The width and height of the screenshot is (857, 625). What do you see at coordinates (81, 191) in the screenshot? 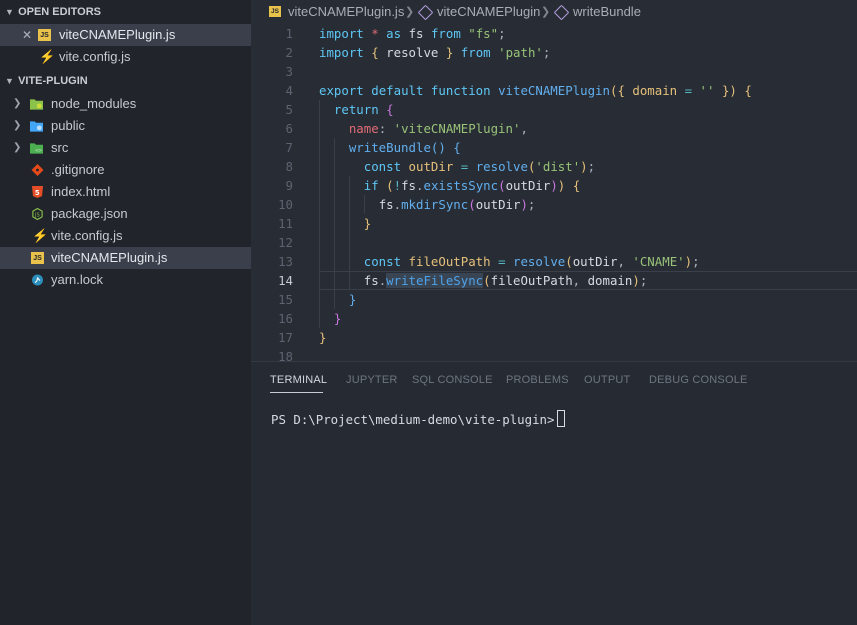
I see `tree-item-label: index.html` at bounding box center [81, 191].